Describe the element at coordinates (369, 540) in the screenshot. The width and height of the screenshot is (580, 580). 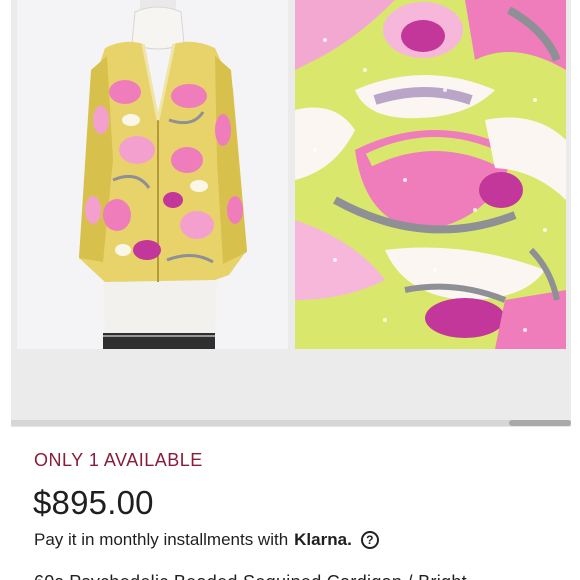
I see `question-circle-icon: ?` at that location.